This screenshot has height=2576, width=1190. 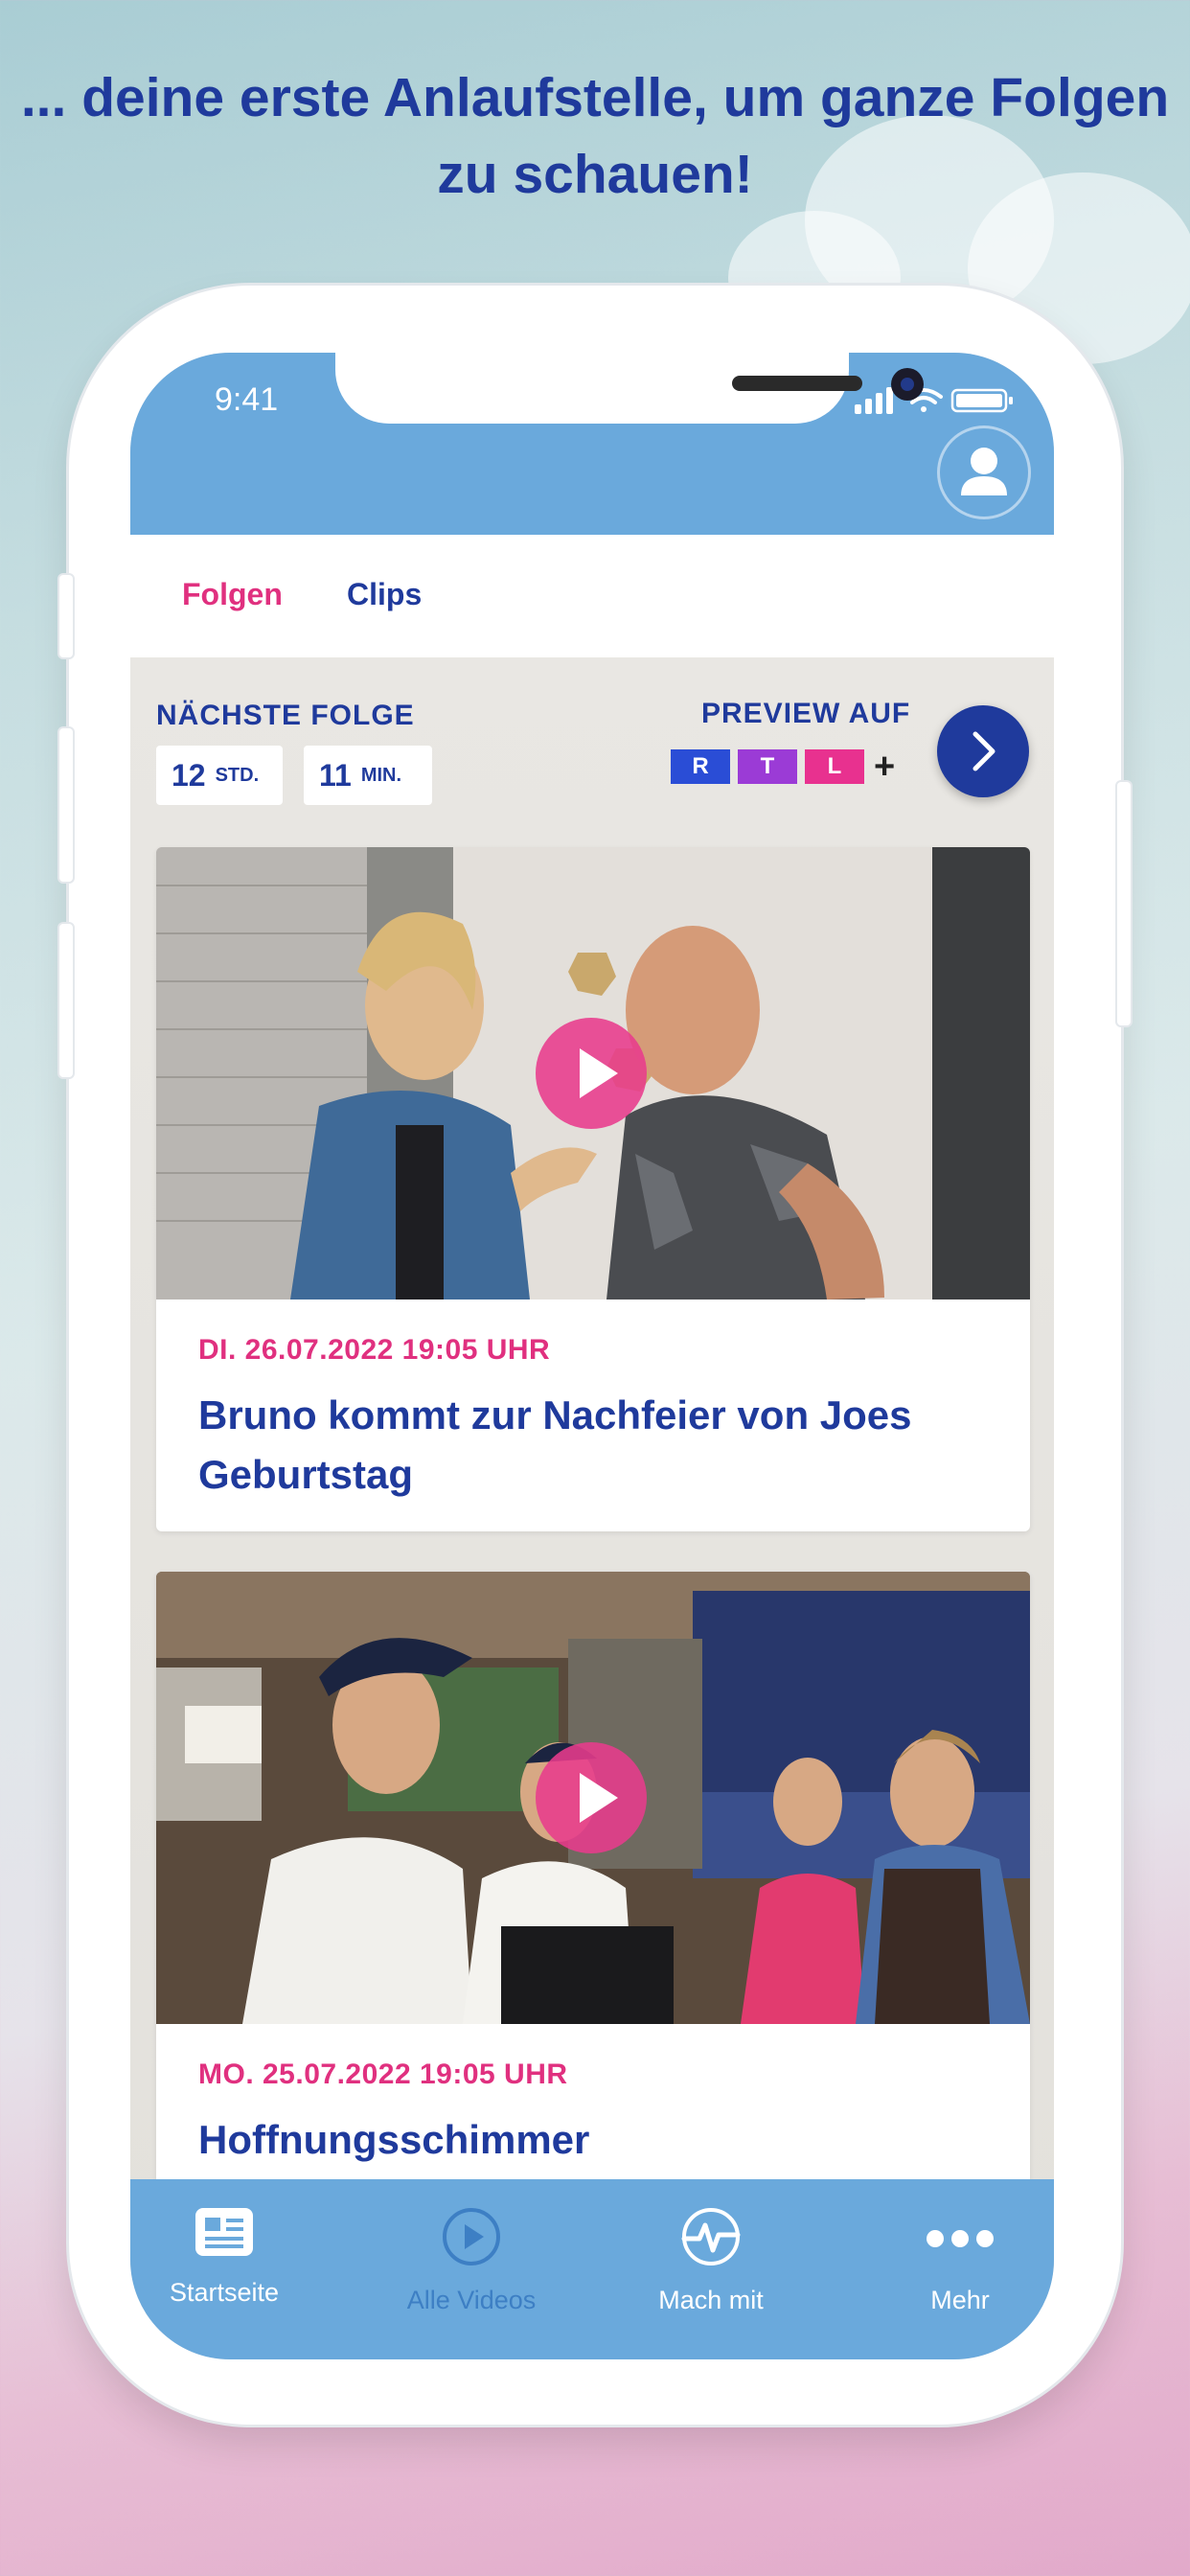 What do you see at coordinates (907, 384) in the screenshot?
I see `front-camera` at bounding box center [907, 384].